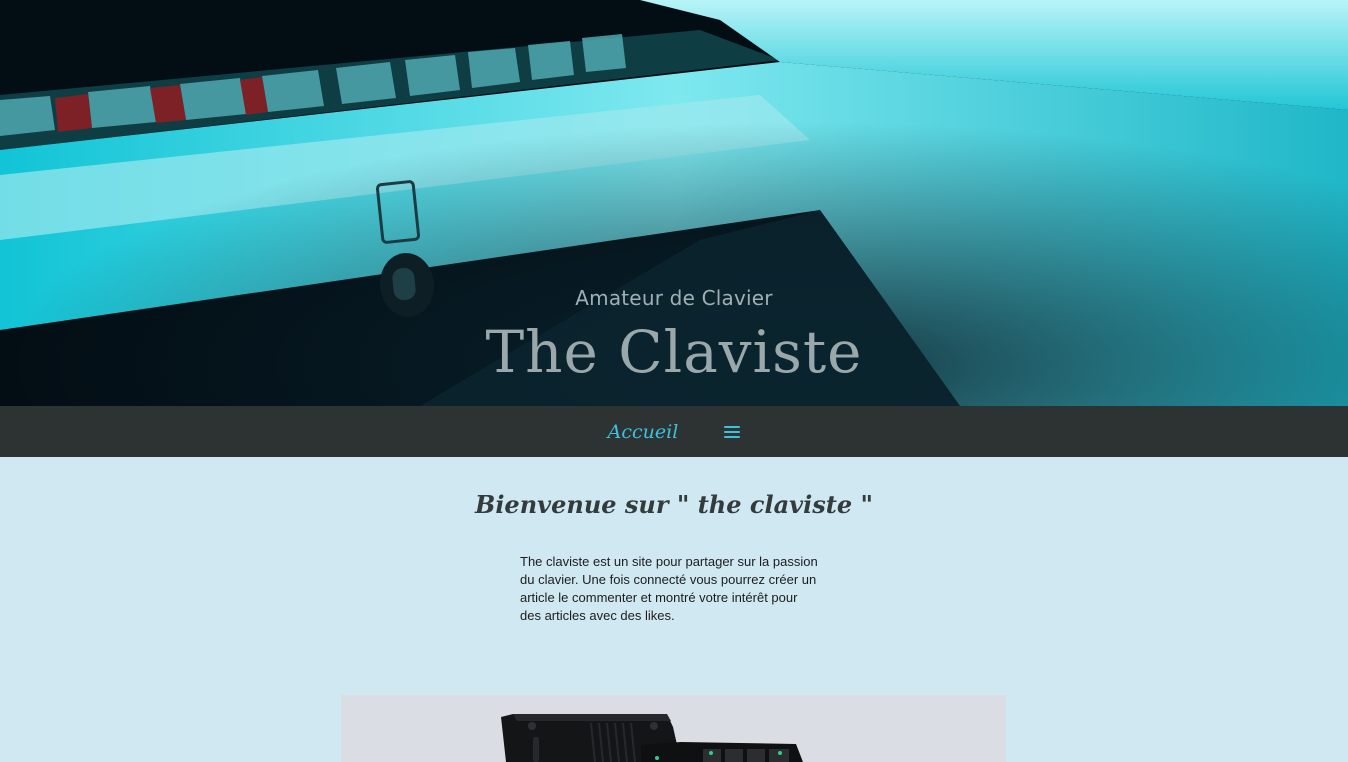 Image resolution: width=1348 pixels, height=762 pixels. What do you see at coordinates (597, 615) in the screenshot?
I see `intro-paragraph-end: des articles avec des likes.` at bounding box center [597, 615].